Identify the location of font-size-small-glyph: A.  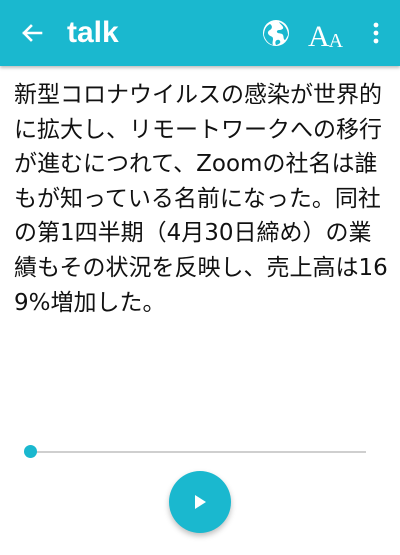
(336, 41).